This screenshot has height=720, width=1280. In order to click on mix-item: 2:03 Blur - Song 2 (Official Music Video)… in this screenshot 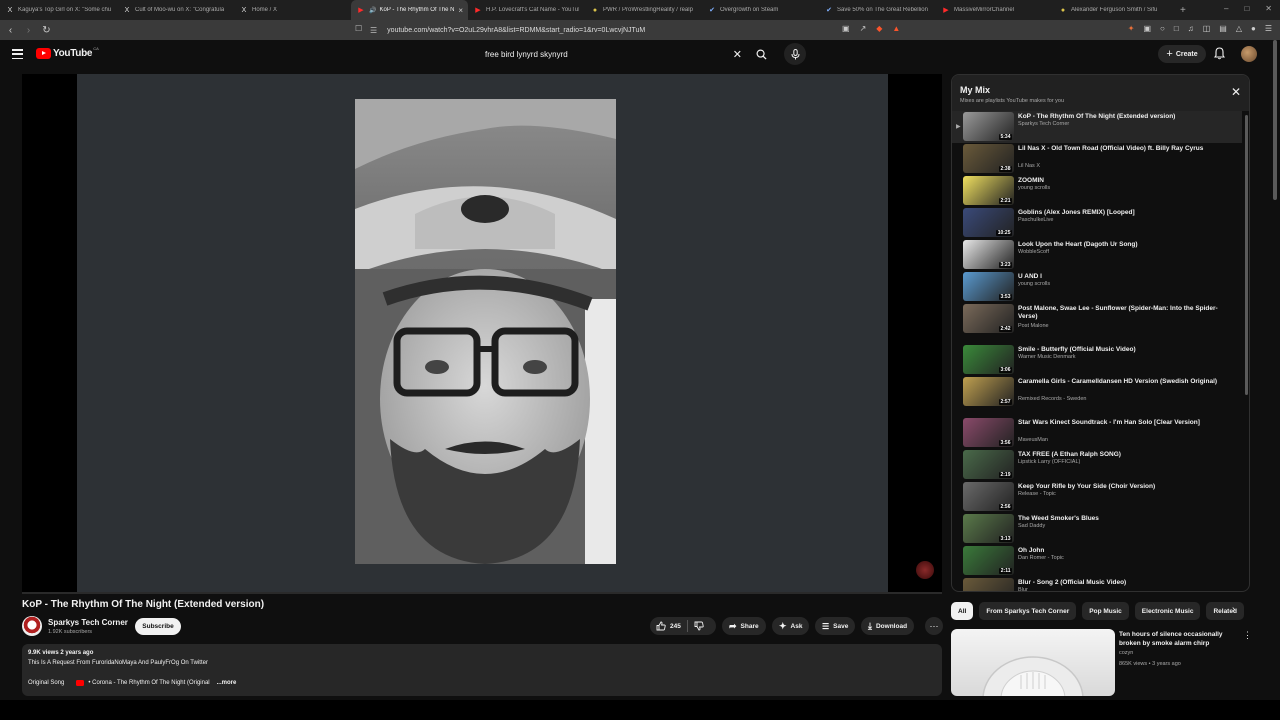, I will do `click(1097, 584)`.